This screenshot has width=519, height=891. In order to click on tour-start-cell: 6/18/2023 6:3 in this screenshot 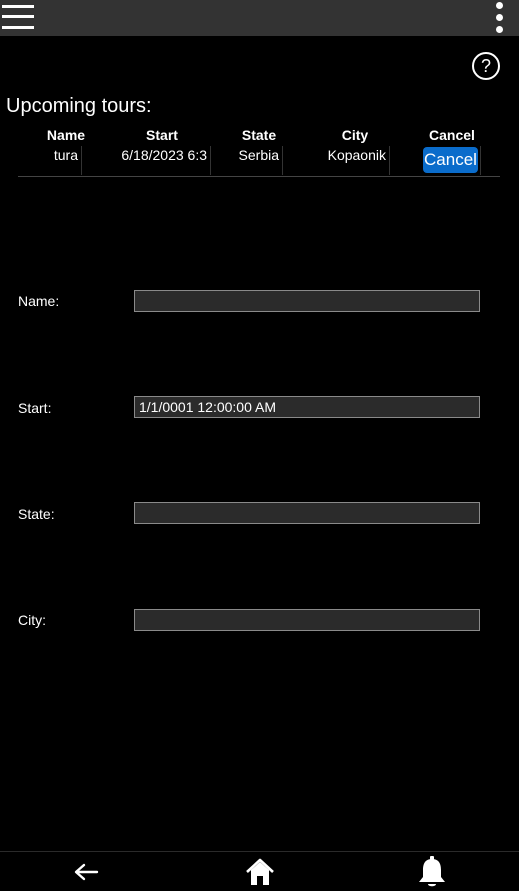, I will do `click(164, 155)`.